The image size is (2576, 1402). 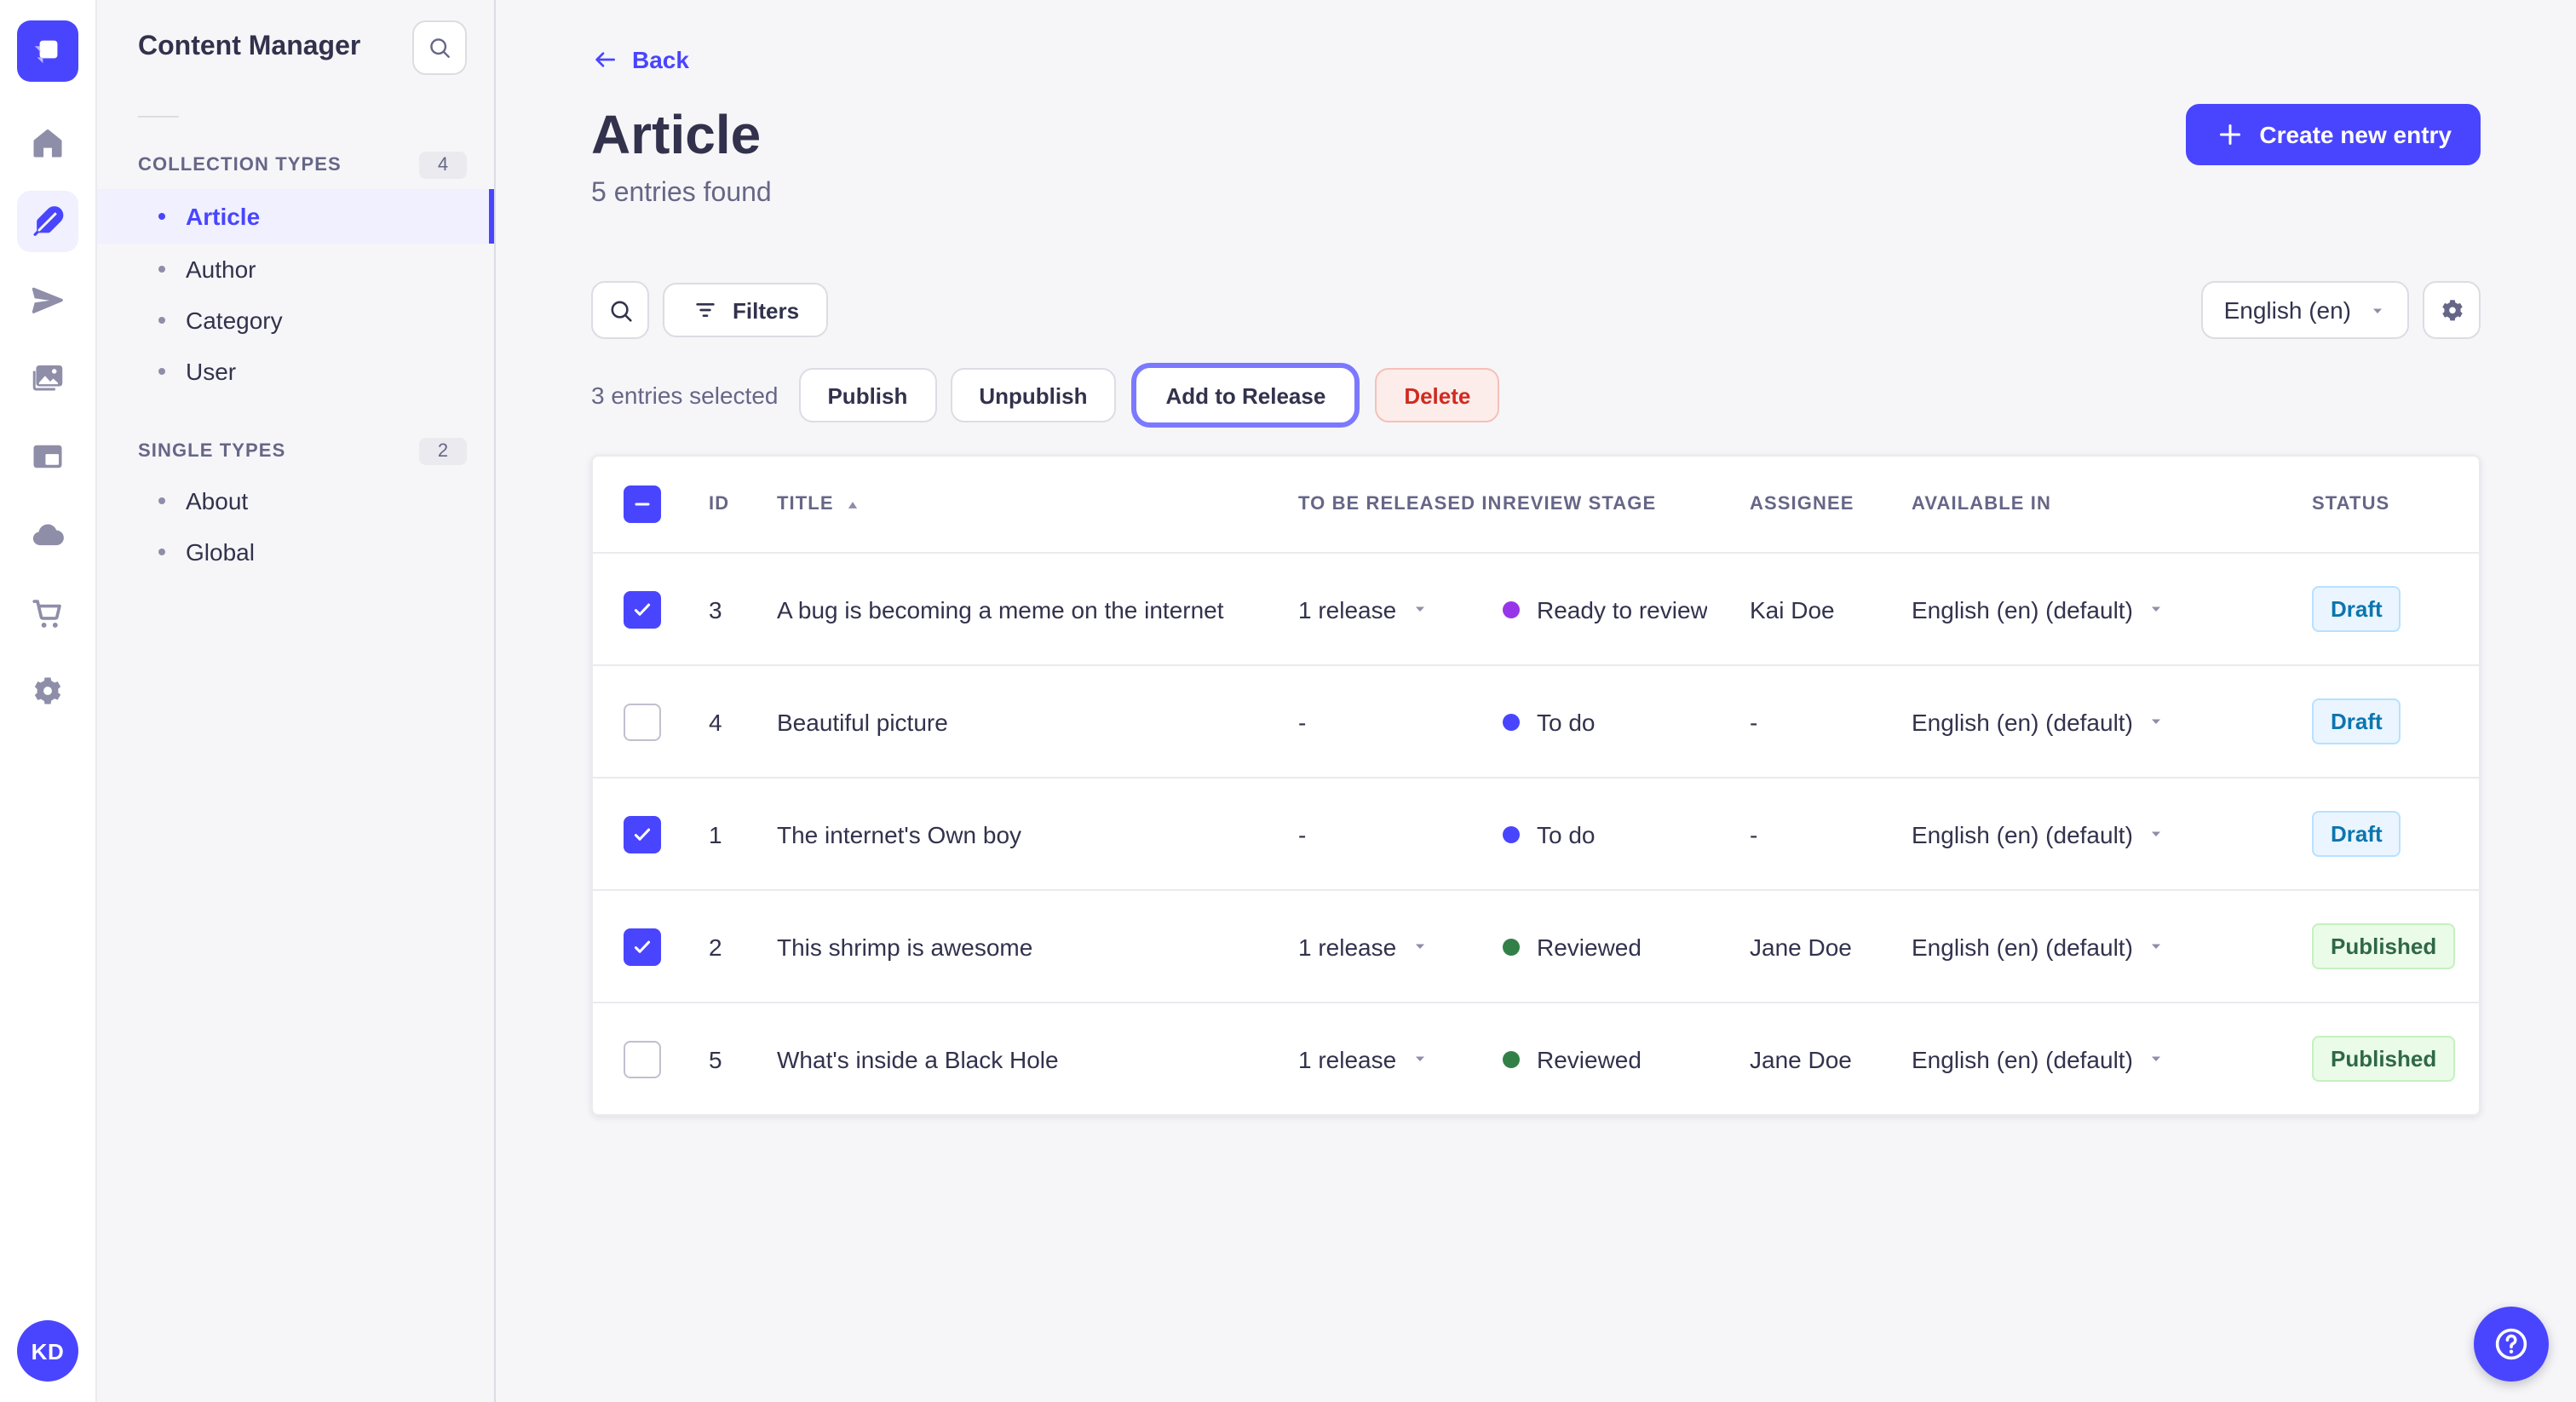 What do you see at coordinates (47, 535) in the screenshot?
I see `deploy-cloud-icon` at bounding box center [47, 535].